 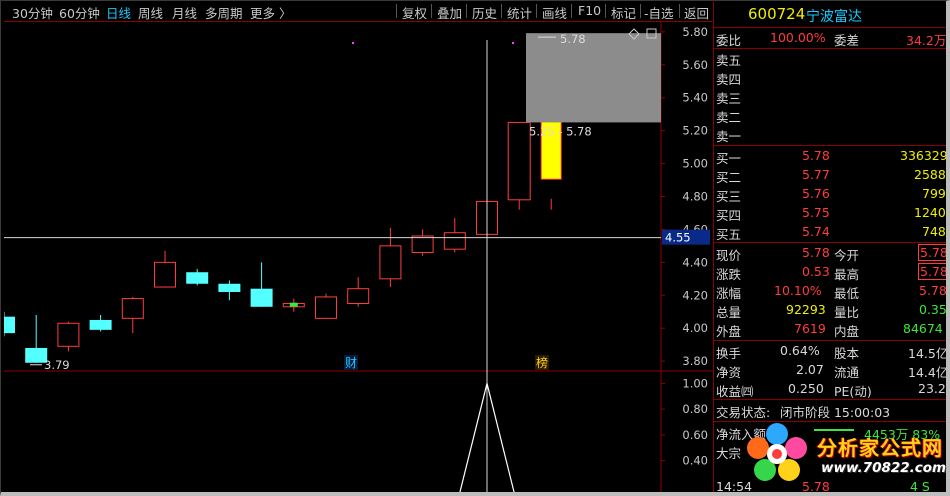 What do you see at coordinates (695, 383) in the screenshot?
I see `indicator-tick-label: 1.00` at bounding box center [695, 383].